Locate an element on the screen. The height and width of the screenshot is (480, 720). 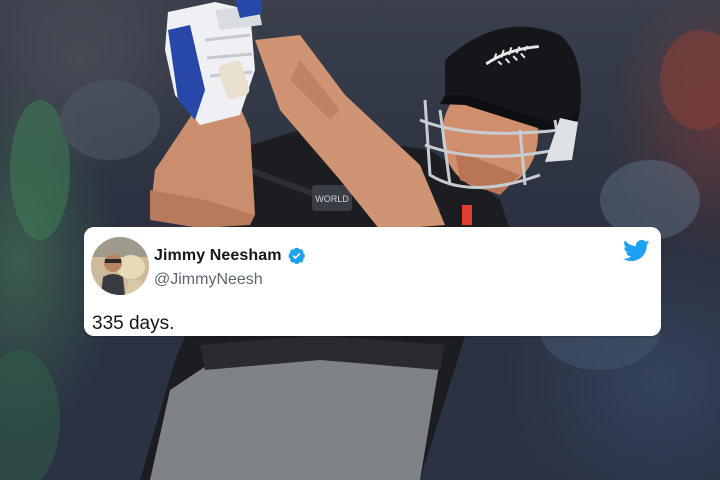
tweet-text: 335 days. is located at coordinates (133, 323).